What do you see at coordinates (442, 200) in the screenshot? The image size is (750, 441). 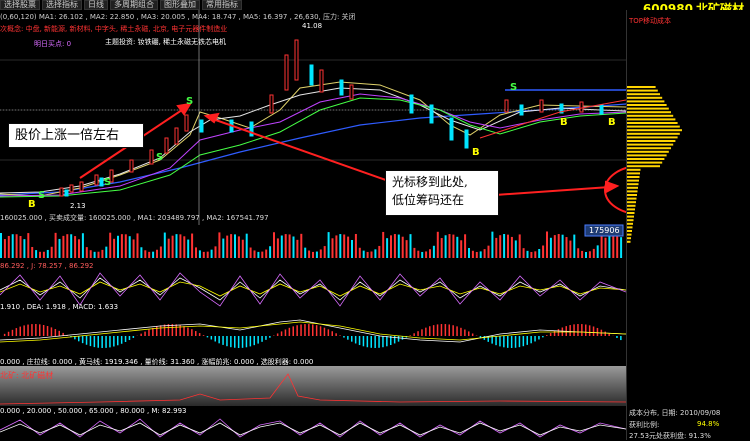 I see `callout-line-2: 低位筹码还在` at bounding box center [442, 200].